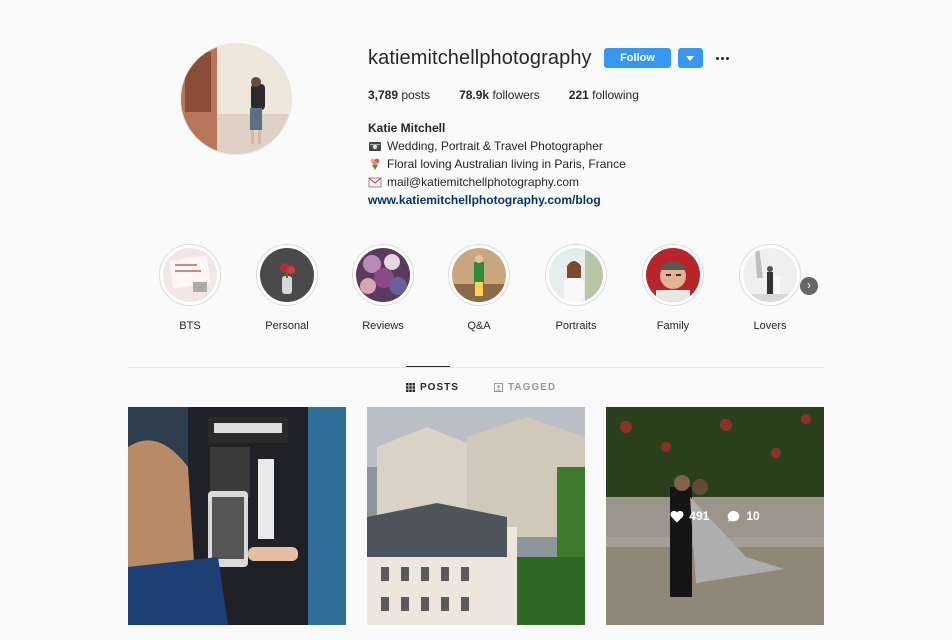 The height and width of the screenshot is (640, 952). Describe the element at coordinates (689, 516) in the screenshot. I see `post-likes: 491` at that location.